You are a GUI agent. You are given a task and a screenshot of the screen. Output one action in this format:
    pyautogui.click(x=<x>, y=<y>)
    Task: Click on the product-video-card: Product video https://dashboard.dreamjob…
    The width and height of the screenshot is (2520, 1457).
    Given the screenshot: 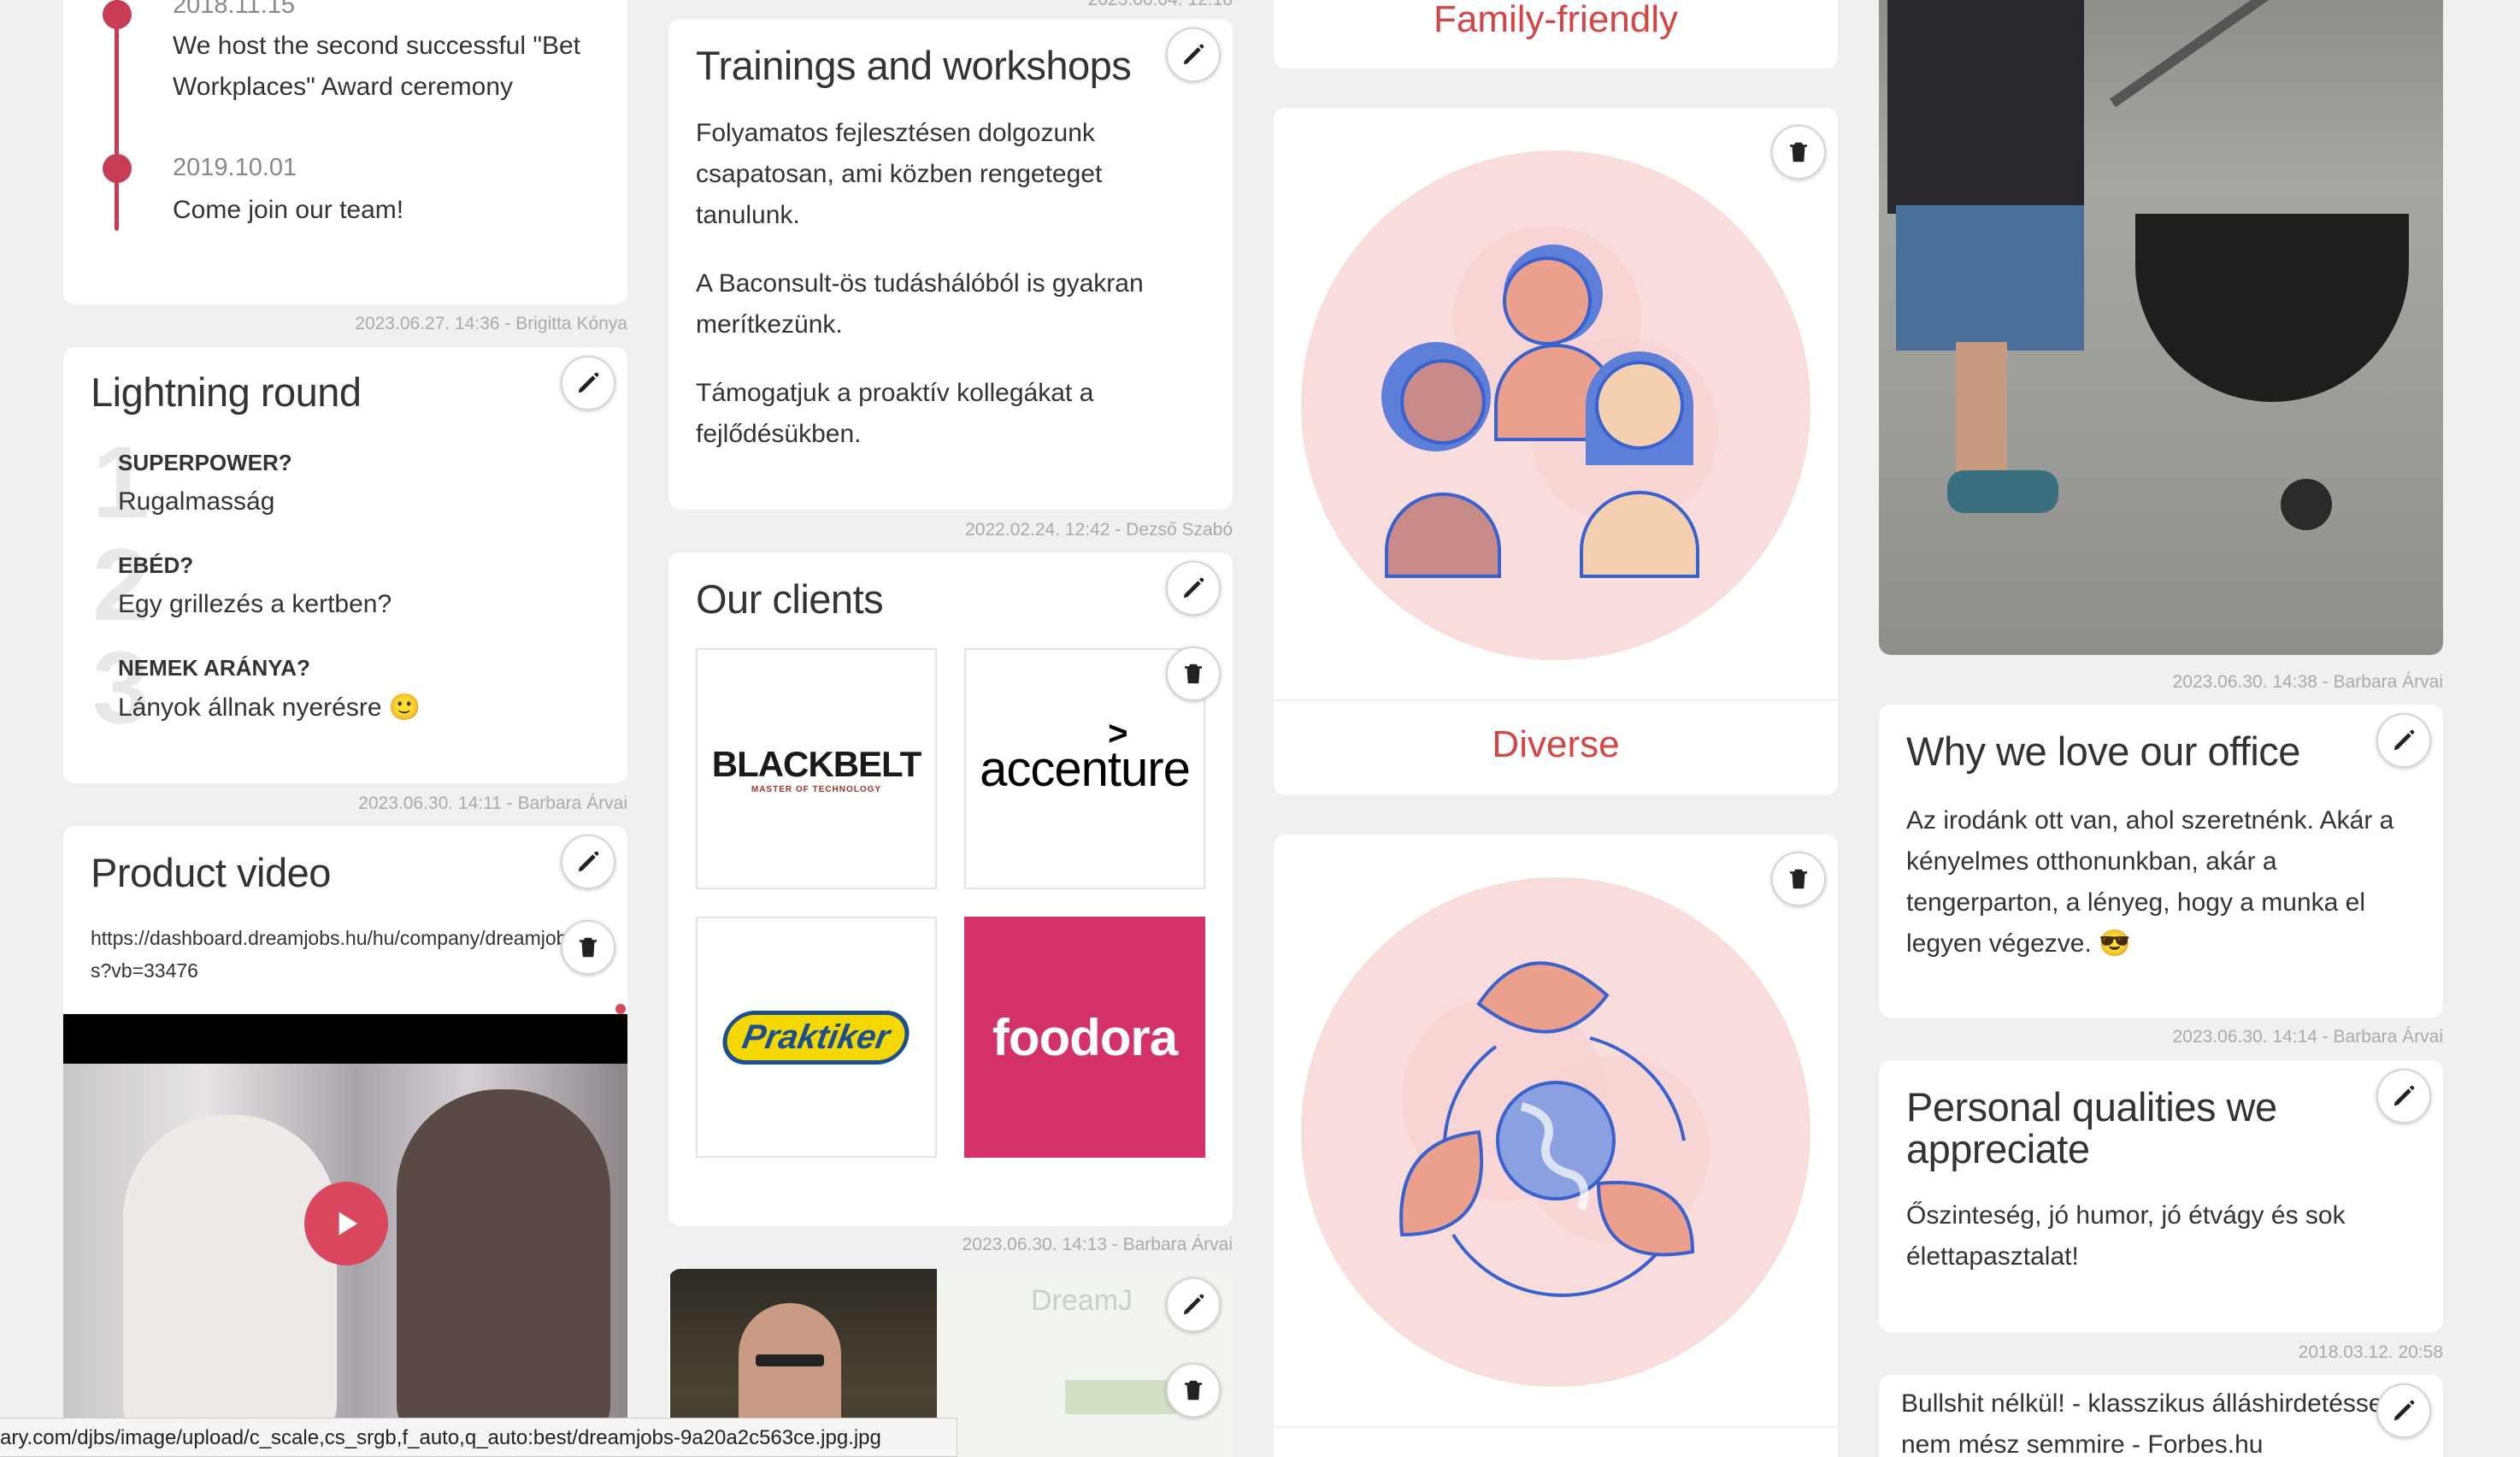 What is the action you would take?
    pyautogui.click(x=345, y=1141)
    